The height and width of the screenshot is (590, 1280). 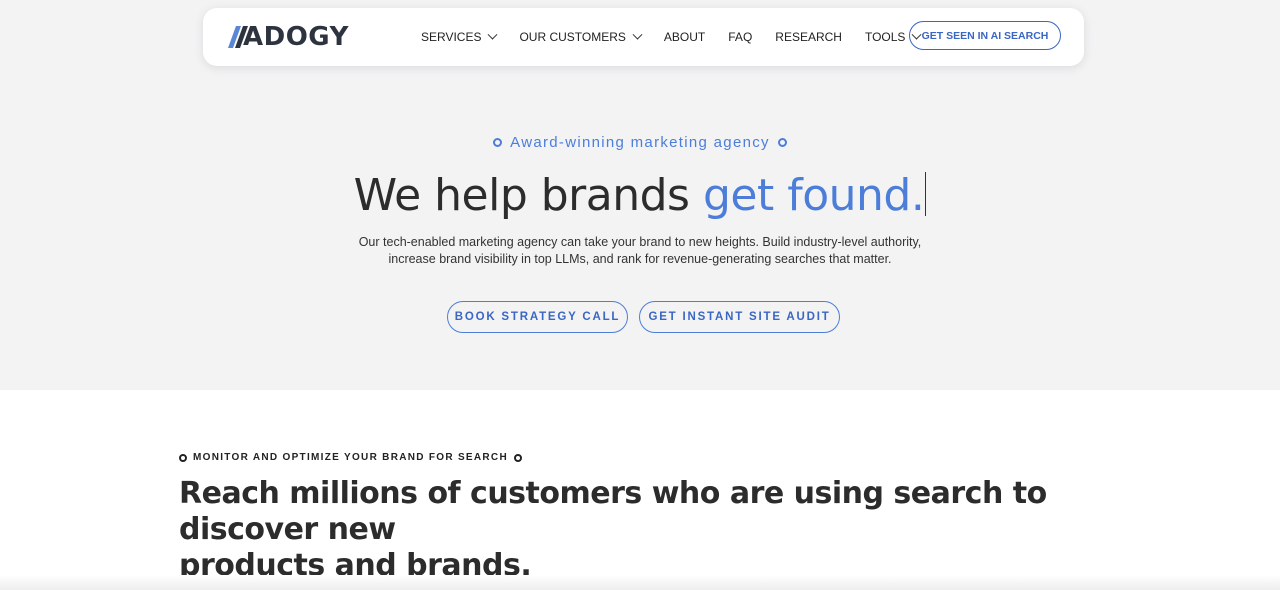 What do you see at coordinates (985, 35) in the screenshot?
I see `get-seen-in-ai-search-button: GET SEEN IN AI SEARCH` at bounding box center [985, 35].